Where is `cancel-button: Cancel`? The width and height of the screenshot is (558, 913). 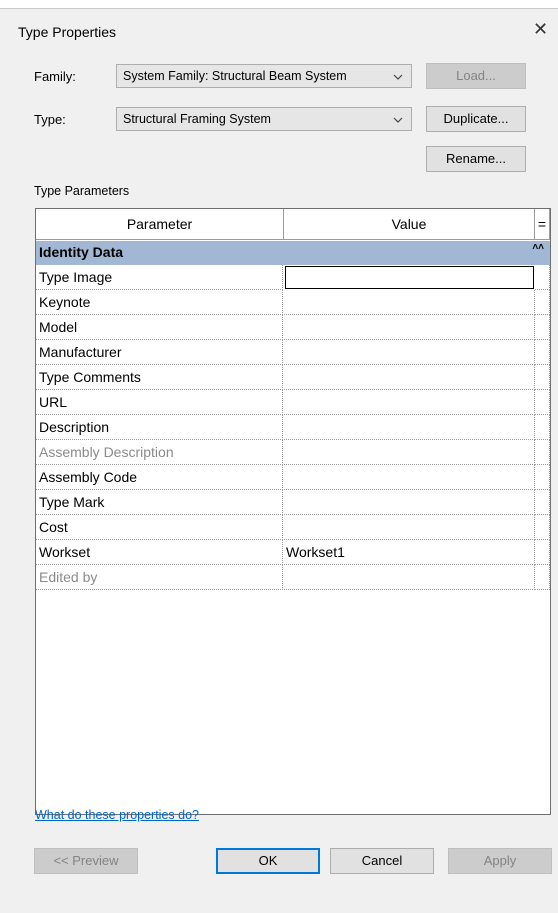 cancel-button: Cancel is located at coordinates (382, 861).